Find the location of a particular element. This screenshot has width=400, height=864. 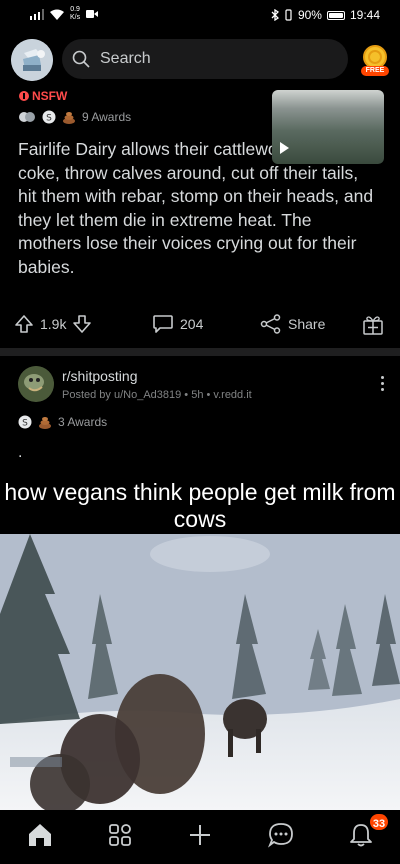

gift-icon is located at coordinates (373, 325).